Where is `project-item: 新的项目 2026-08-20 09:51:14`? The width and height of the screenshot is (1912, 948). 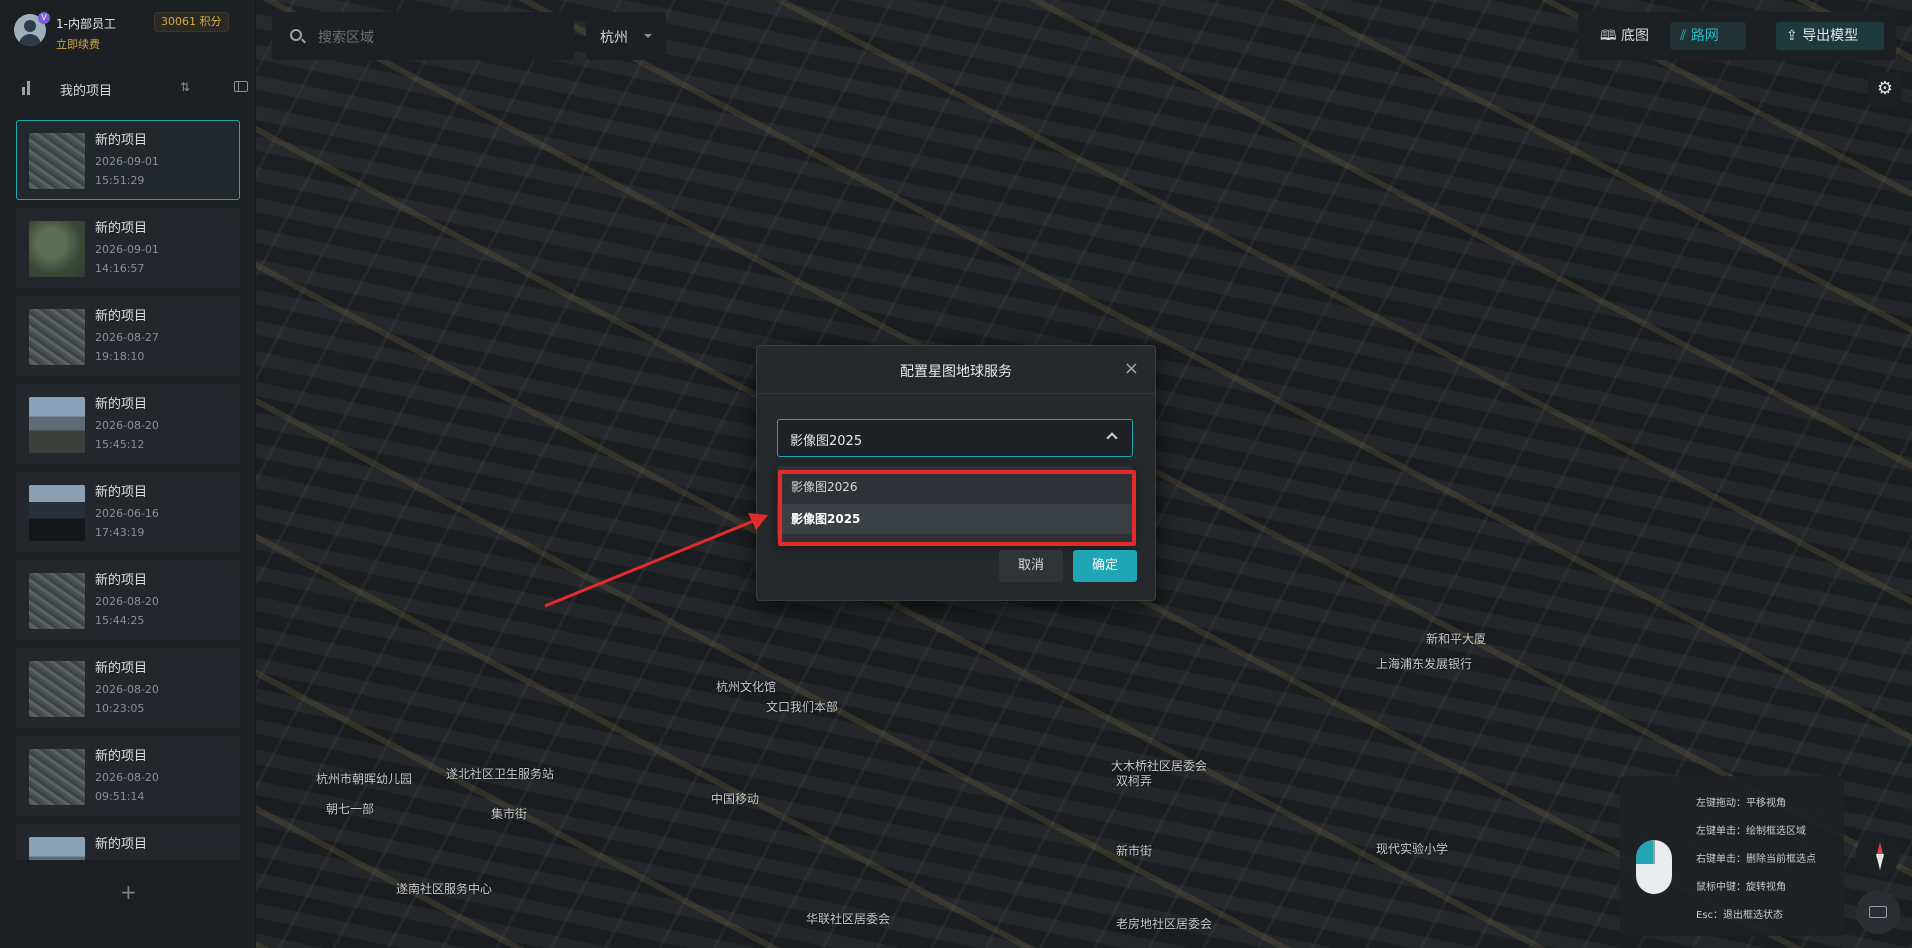
project-item: 新的项目 2026-08-20 09:51:14 is located at coordinates (128, 776).